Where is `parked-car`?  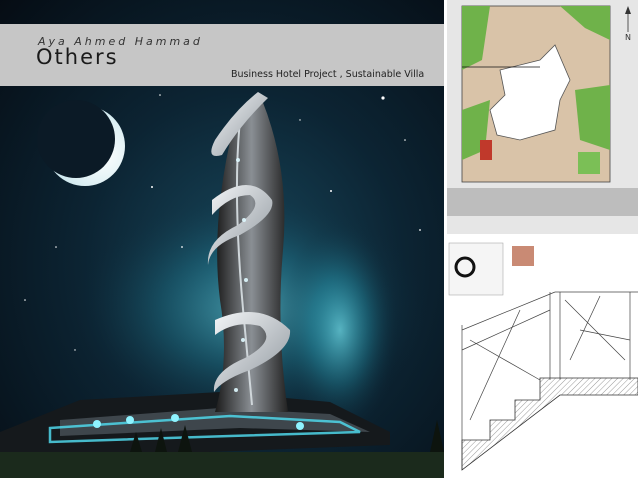
parked-car is located at coordinates (486, 150).